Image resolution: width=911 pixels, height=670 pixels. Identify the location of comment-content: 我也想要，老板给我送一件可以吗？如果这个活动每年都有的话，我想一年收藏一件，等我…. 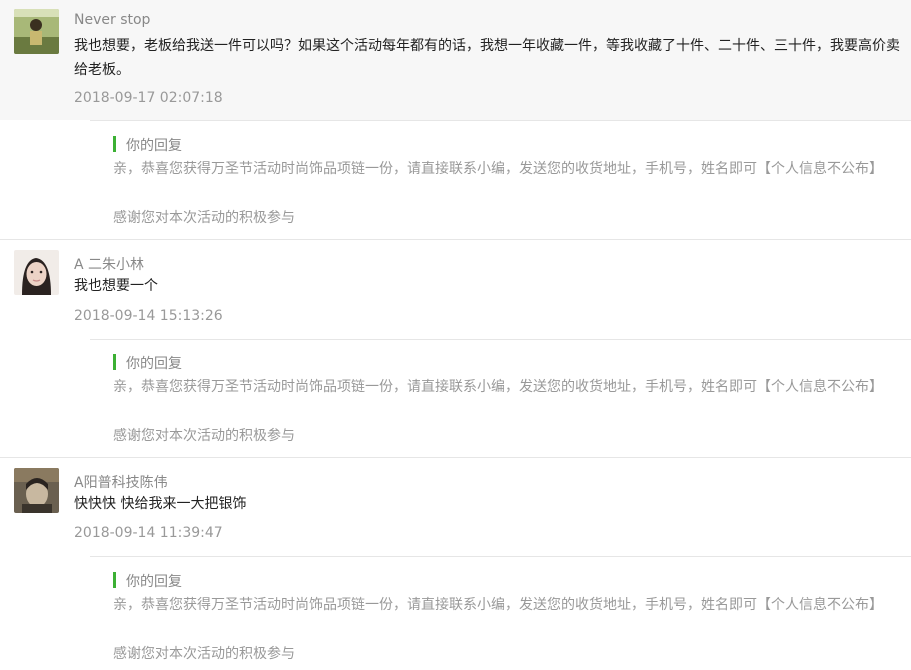
(487, 58).